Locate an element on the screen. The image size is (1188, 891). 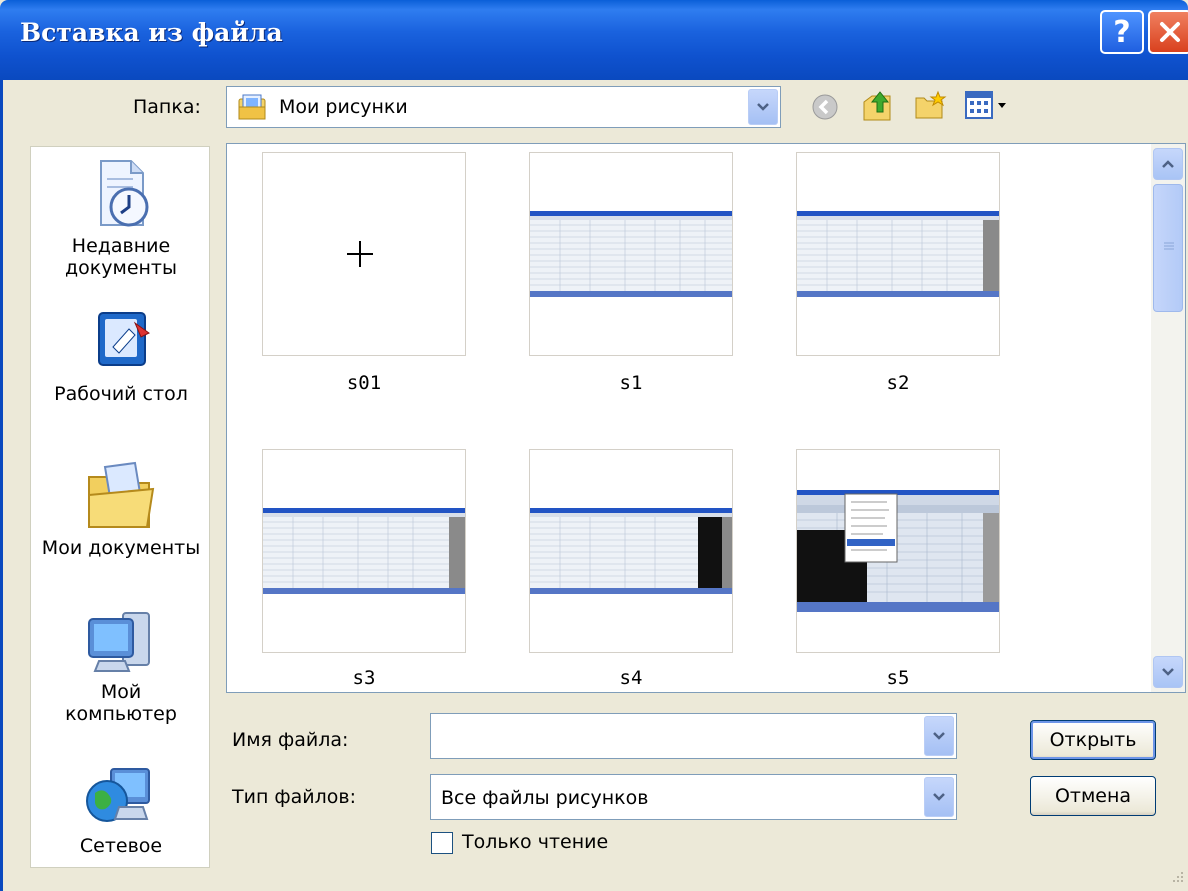
place-my-computer-label-1: Мой is located at coordinates (121, 692).